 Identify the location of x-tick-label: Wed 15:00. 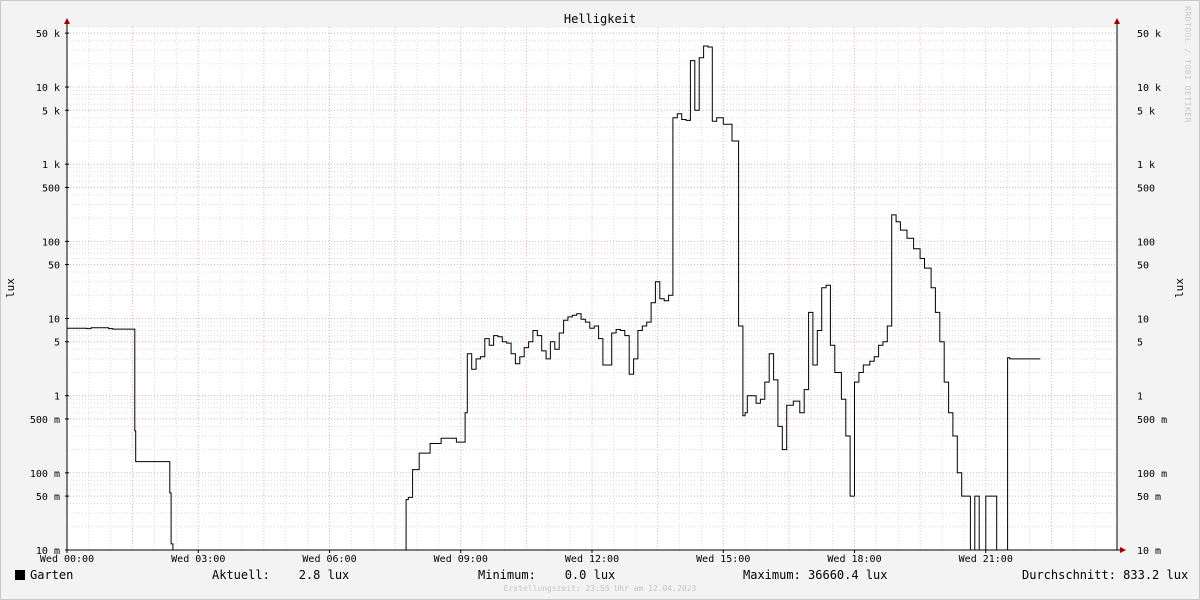
(723, 559).